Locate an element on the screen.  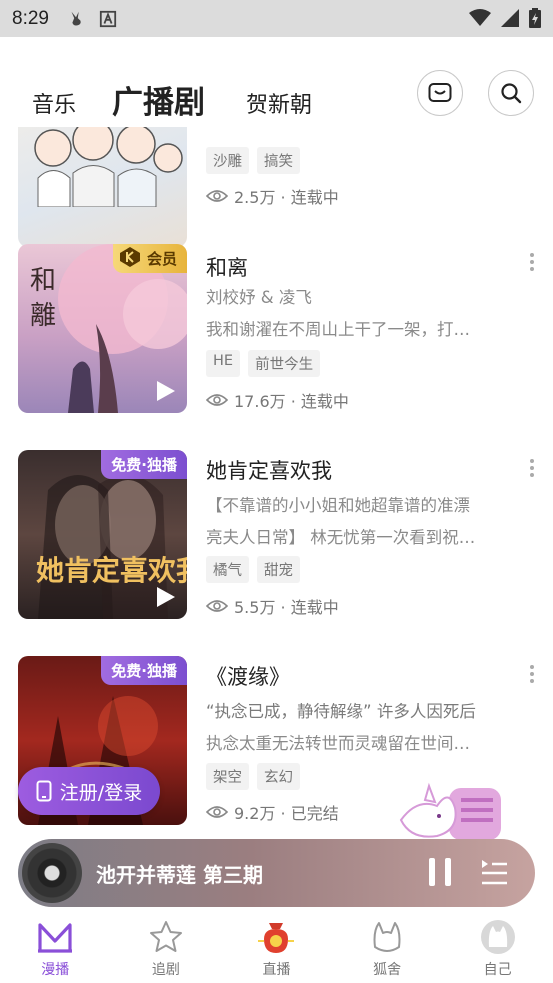
mini-player: 池开并蒂莲 第三期 is located at coordinates (276, 873).